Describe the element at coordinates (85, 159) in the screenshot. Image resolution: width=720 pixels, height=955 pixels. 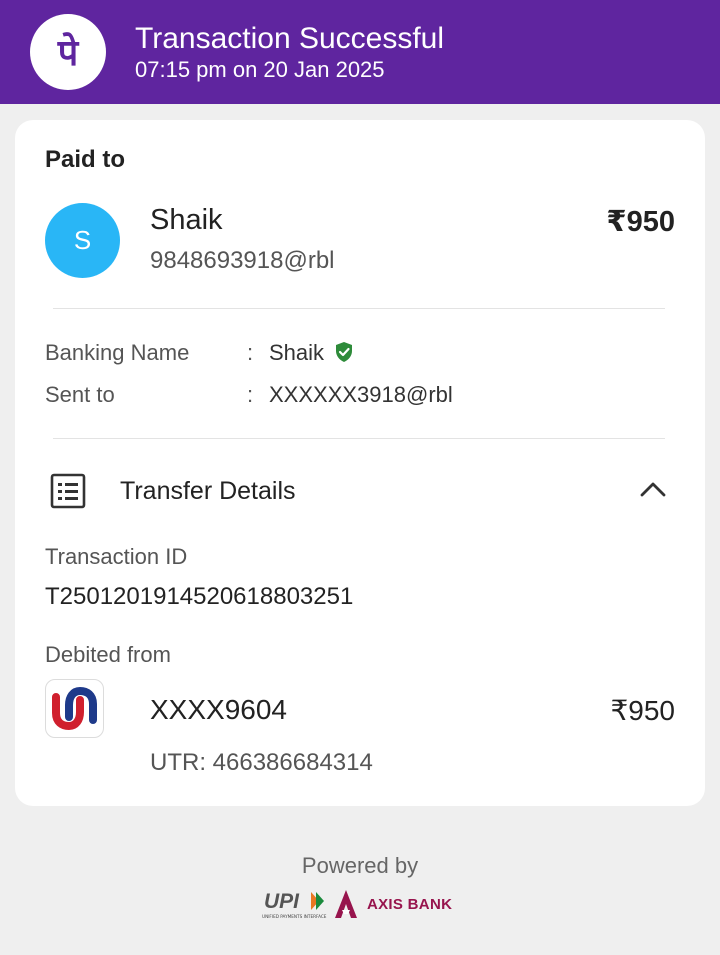
I see `paid-to-label: Paid to` at that location.